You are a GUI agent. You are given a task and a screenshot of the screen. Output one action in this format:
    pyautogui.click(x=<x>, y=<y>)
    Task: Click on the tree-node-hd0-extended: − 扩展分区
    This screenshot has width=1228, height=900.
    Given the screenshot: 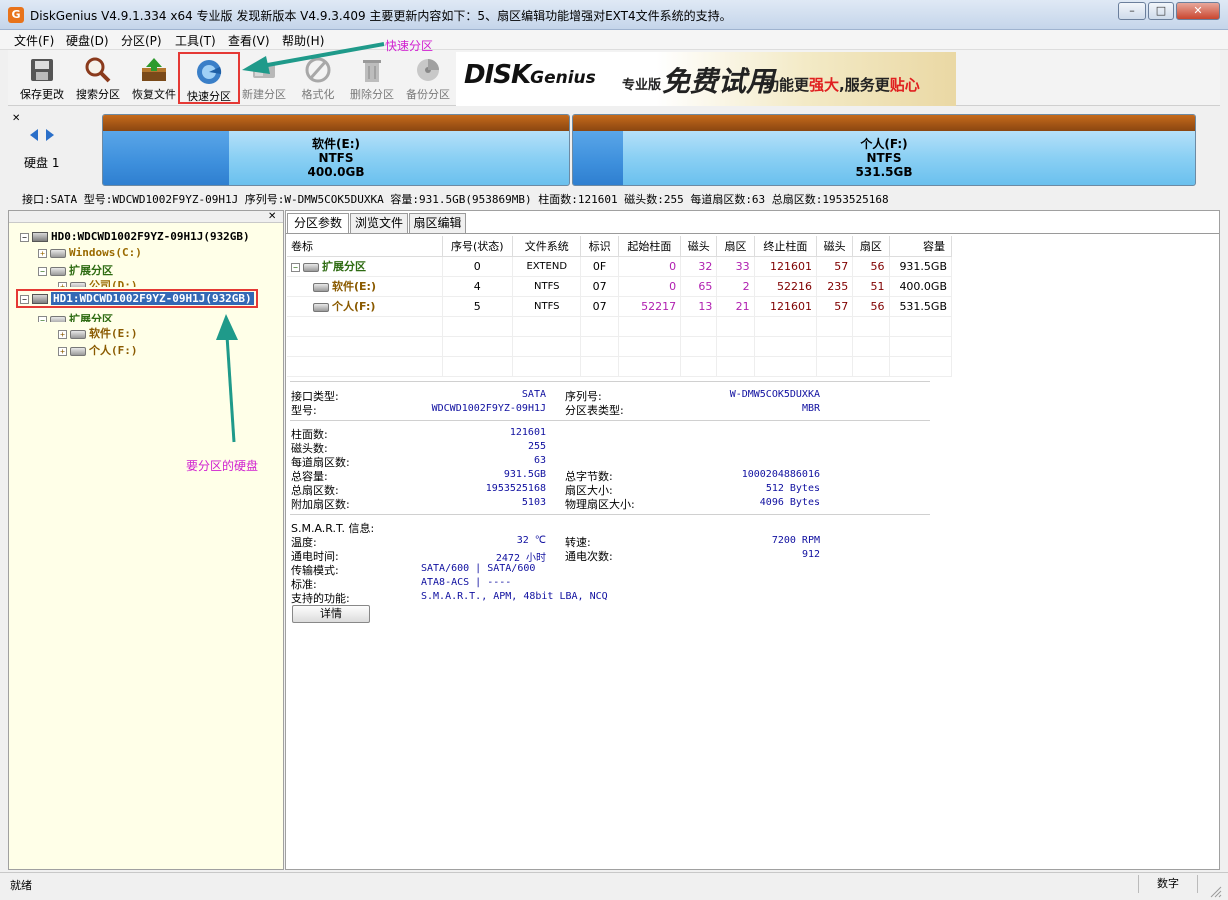 What is the action you would take?
    pyautogui.click(x=75, y=270)
    